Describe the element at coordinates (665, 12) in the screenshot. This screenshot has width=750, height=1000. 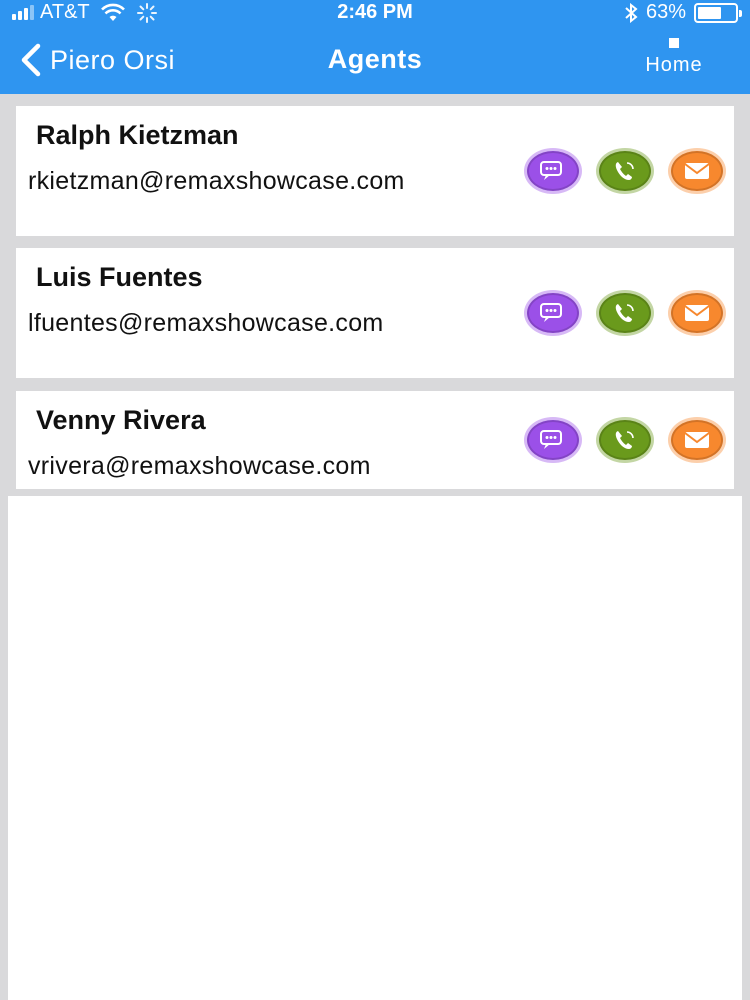
I see `battery-percent: 63%` at that location.